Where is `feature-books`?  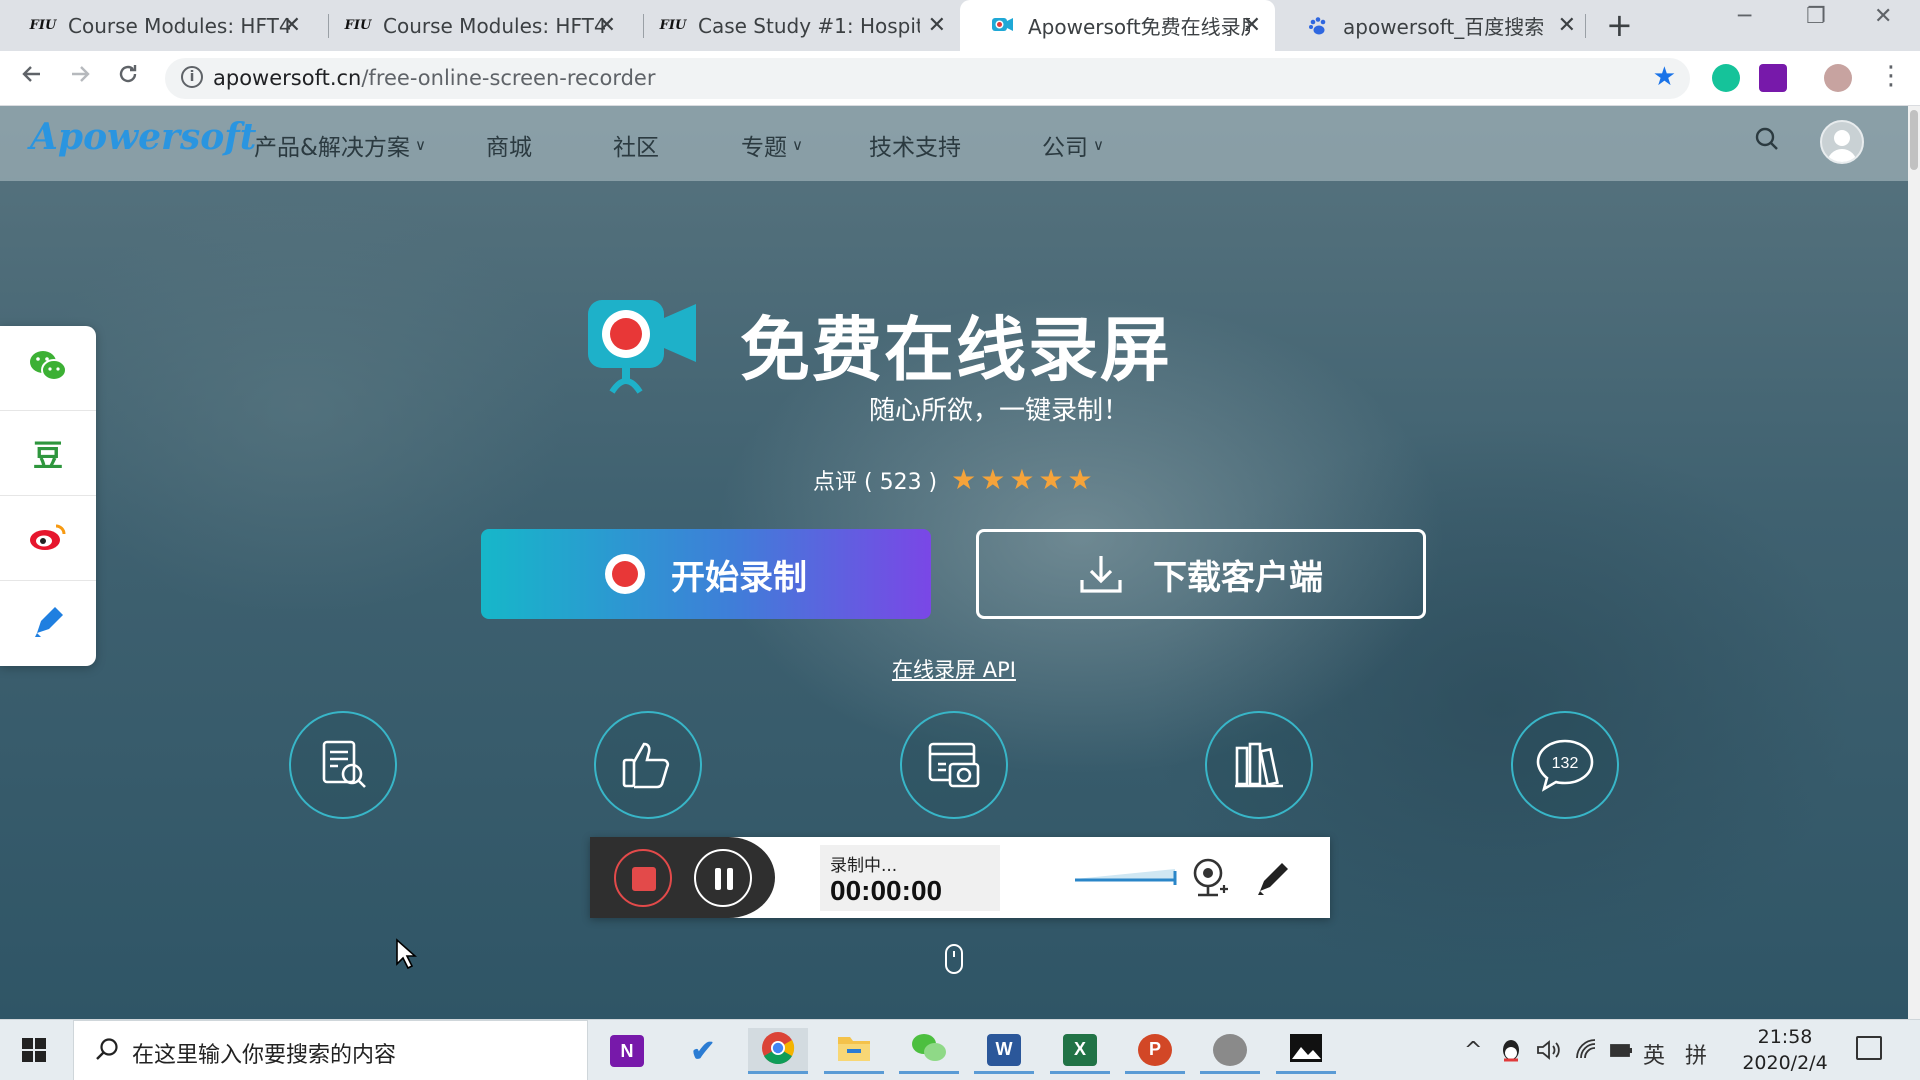 feature-books is located at coordinates (1259, 765).